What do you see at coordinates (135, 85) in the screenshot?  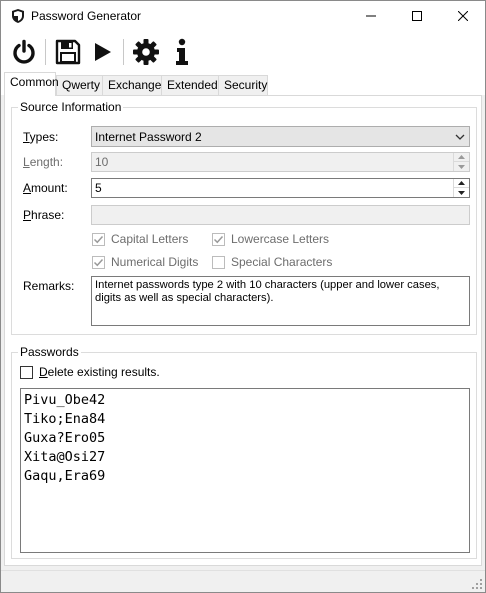 I see `tab-label: Exchange` at bounding box center [135, 85].